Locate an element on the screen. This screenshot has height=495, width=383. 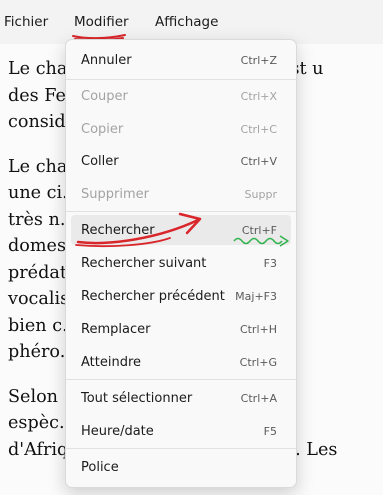
shortcut-label: Maj+F3 is located at coordinates (256, 296).